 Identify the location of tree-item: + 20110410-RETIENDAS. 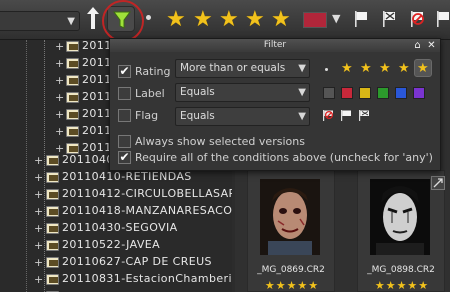
(116, 177).